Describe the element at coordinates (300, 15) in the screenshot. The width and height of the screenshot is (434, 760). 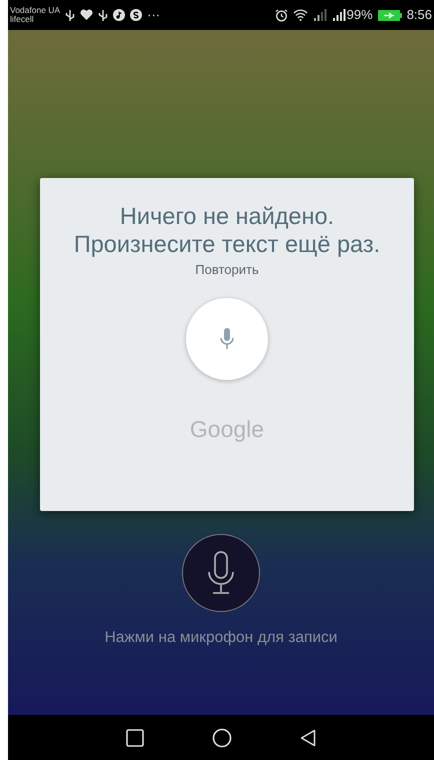
I see `wifi-icon` at that location.